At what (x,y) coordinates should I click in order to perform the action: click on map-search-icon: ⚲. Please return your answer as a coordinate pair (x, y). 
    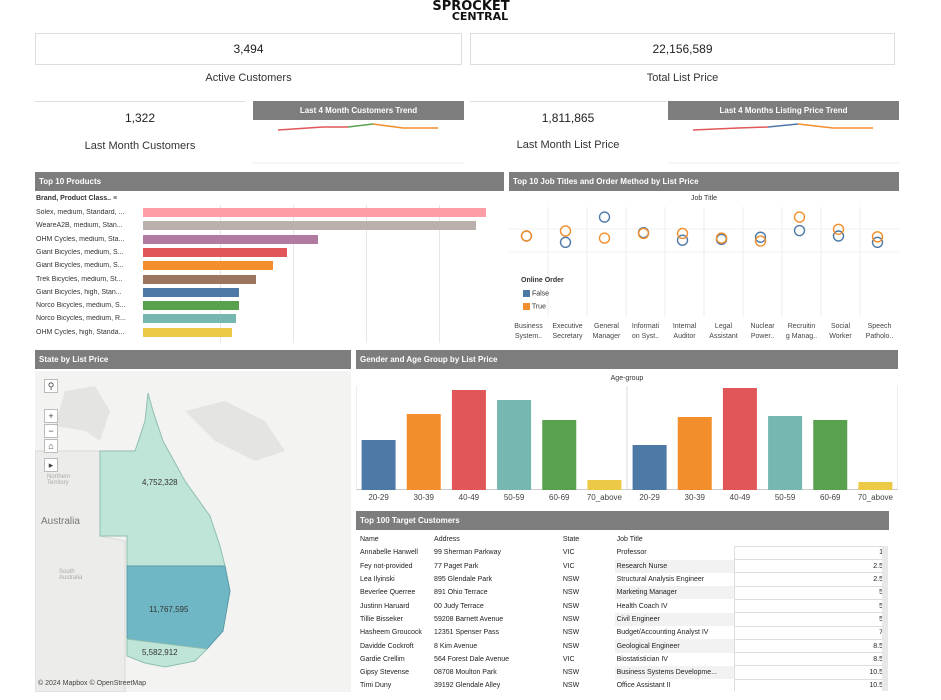
    Looking at the image, I should click on (51, 386).